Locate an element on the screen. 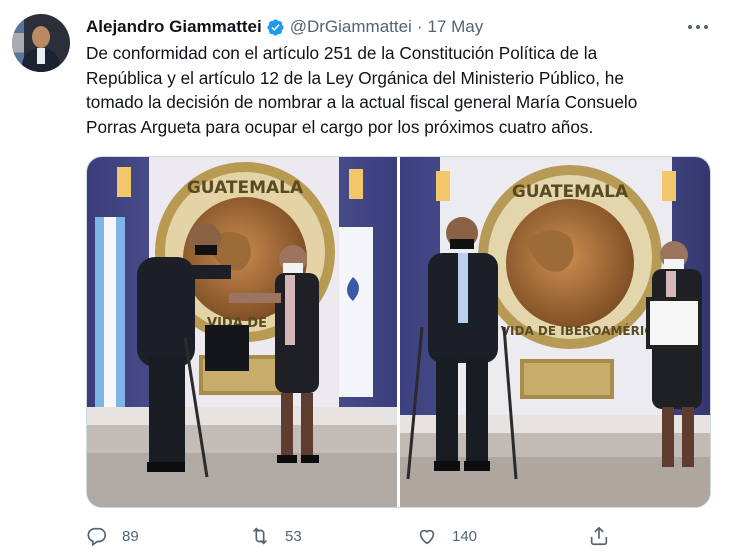 This screenshot has height=557, width=736. author-avatar is located at coordinates (41, 43).